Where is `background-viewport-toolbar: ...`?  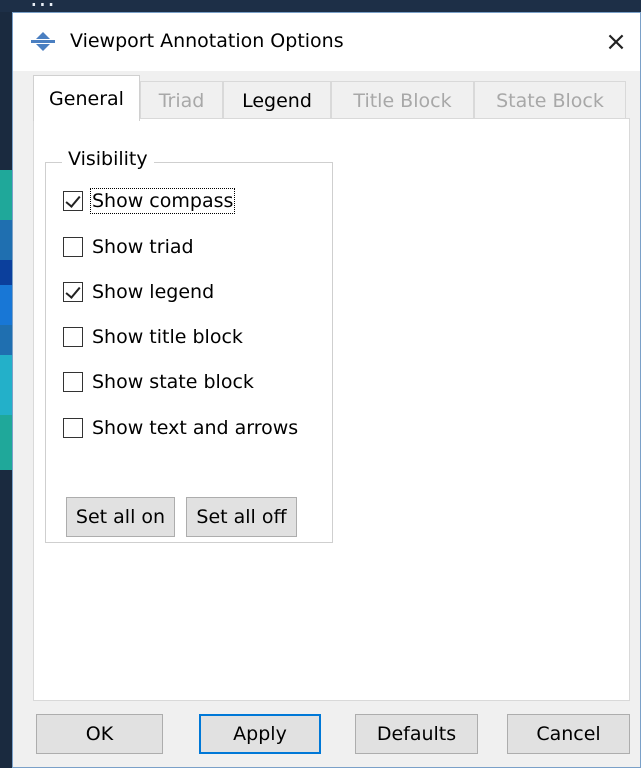
background-viewport-toolbar: ... is located at coordinates (320, 6).